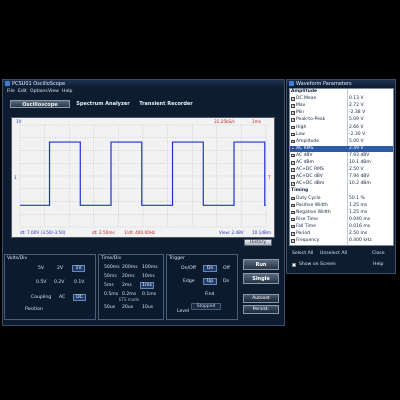 The width and height of the screenshot is (400, 400). Describe the element at coordinates (261, 264) in the screenshot. I see `run-button: Run` at that location.